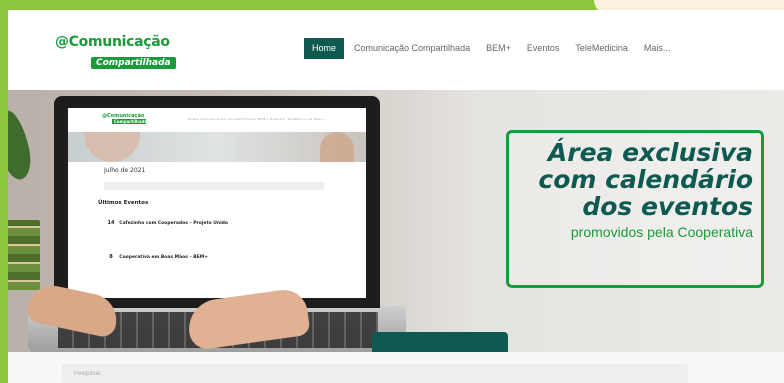 This screenshot has width=784, height=383. I want to click on books-decoration, so click(24, 255).